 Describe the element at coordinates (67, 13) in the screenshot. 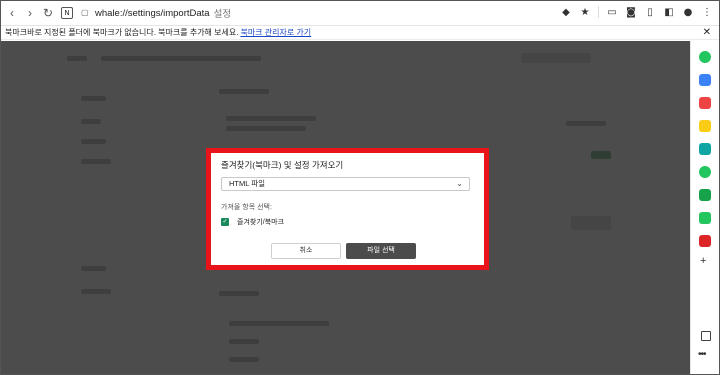

I see `site-badge-icon: N` at that location.